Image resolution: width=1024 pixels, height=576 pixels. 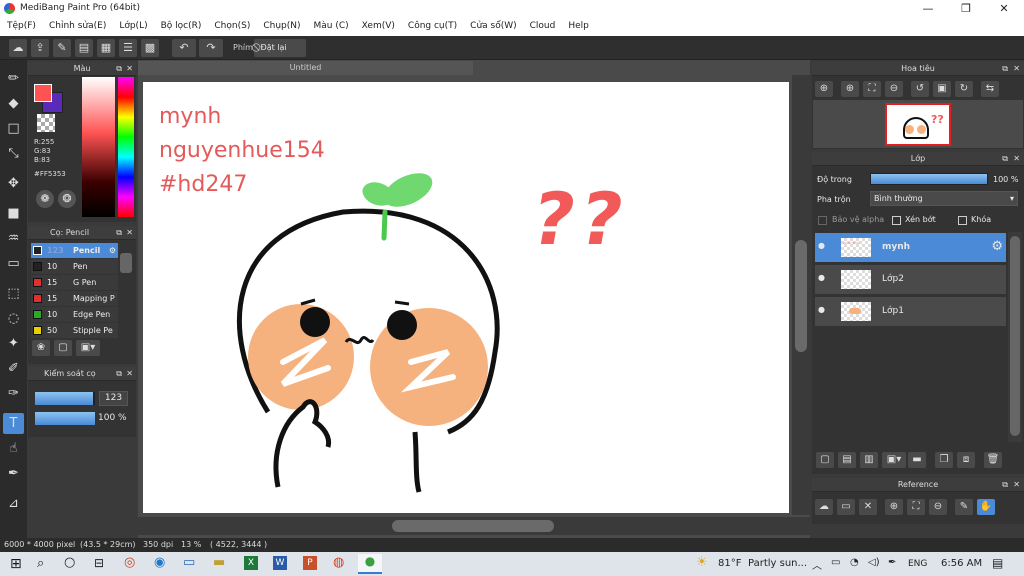 I want to click on word-icon: W, so click(x=280, y=563).